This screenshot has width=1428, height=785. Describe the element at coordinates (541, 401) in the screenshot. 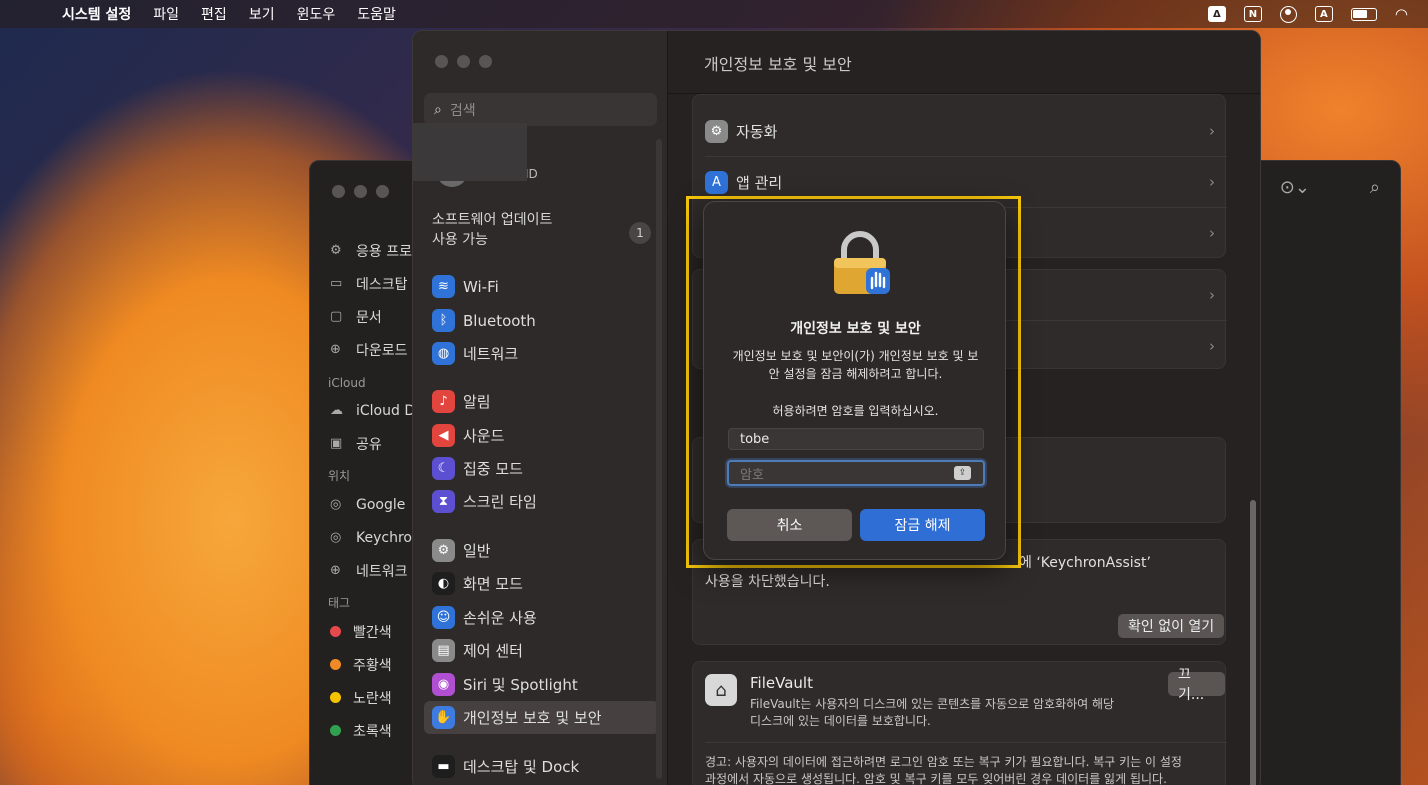

I see `sidebar-item-notifications: ♪ 알림` at that location.